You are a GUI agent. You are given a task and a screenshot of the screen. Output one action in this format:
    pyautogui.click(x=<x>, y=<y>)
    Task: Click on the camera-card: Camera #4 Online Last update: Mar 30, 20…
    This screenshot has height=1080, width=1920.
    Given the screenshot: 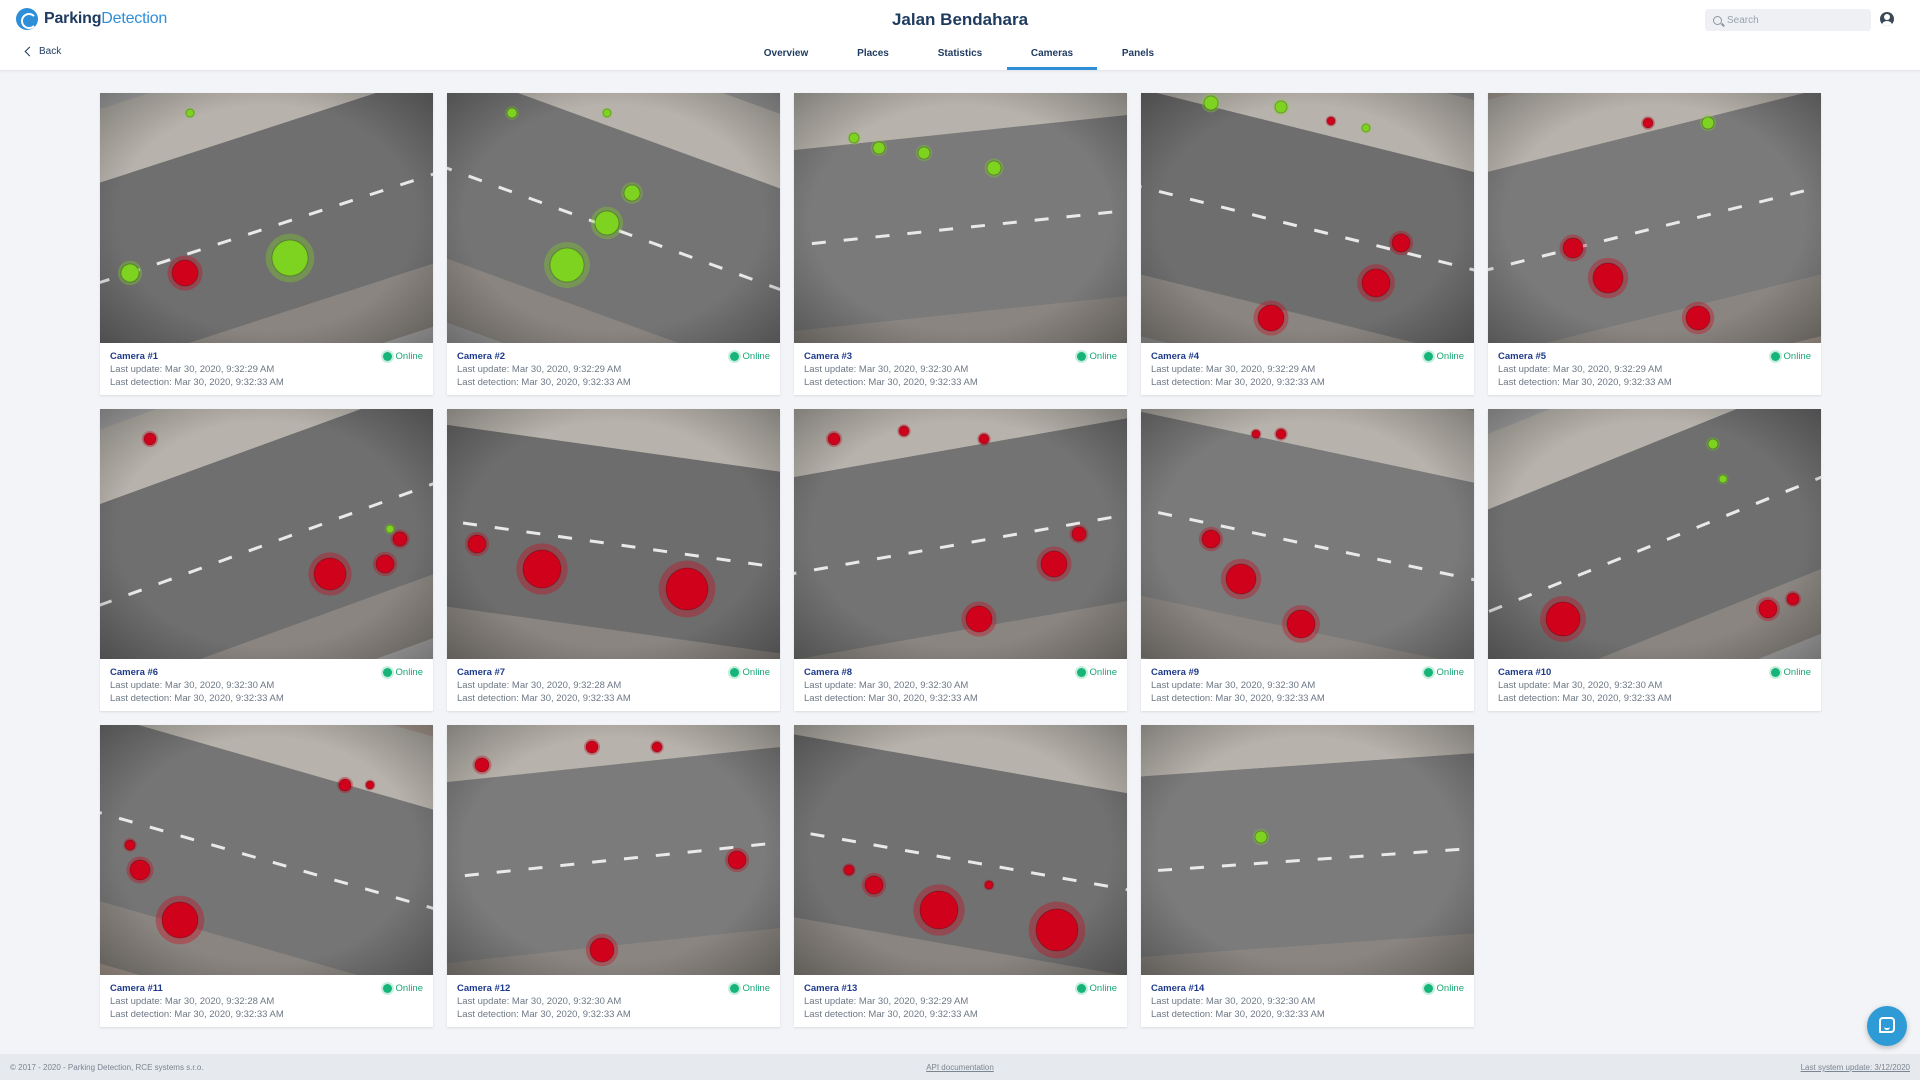 What is the action you would take?
    pyautogui.click(x=1307, y=244)
    